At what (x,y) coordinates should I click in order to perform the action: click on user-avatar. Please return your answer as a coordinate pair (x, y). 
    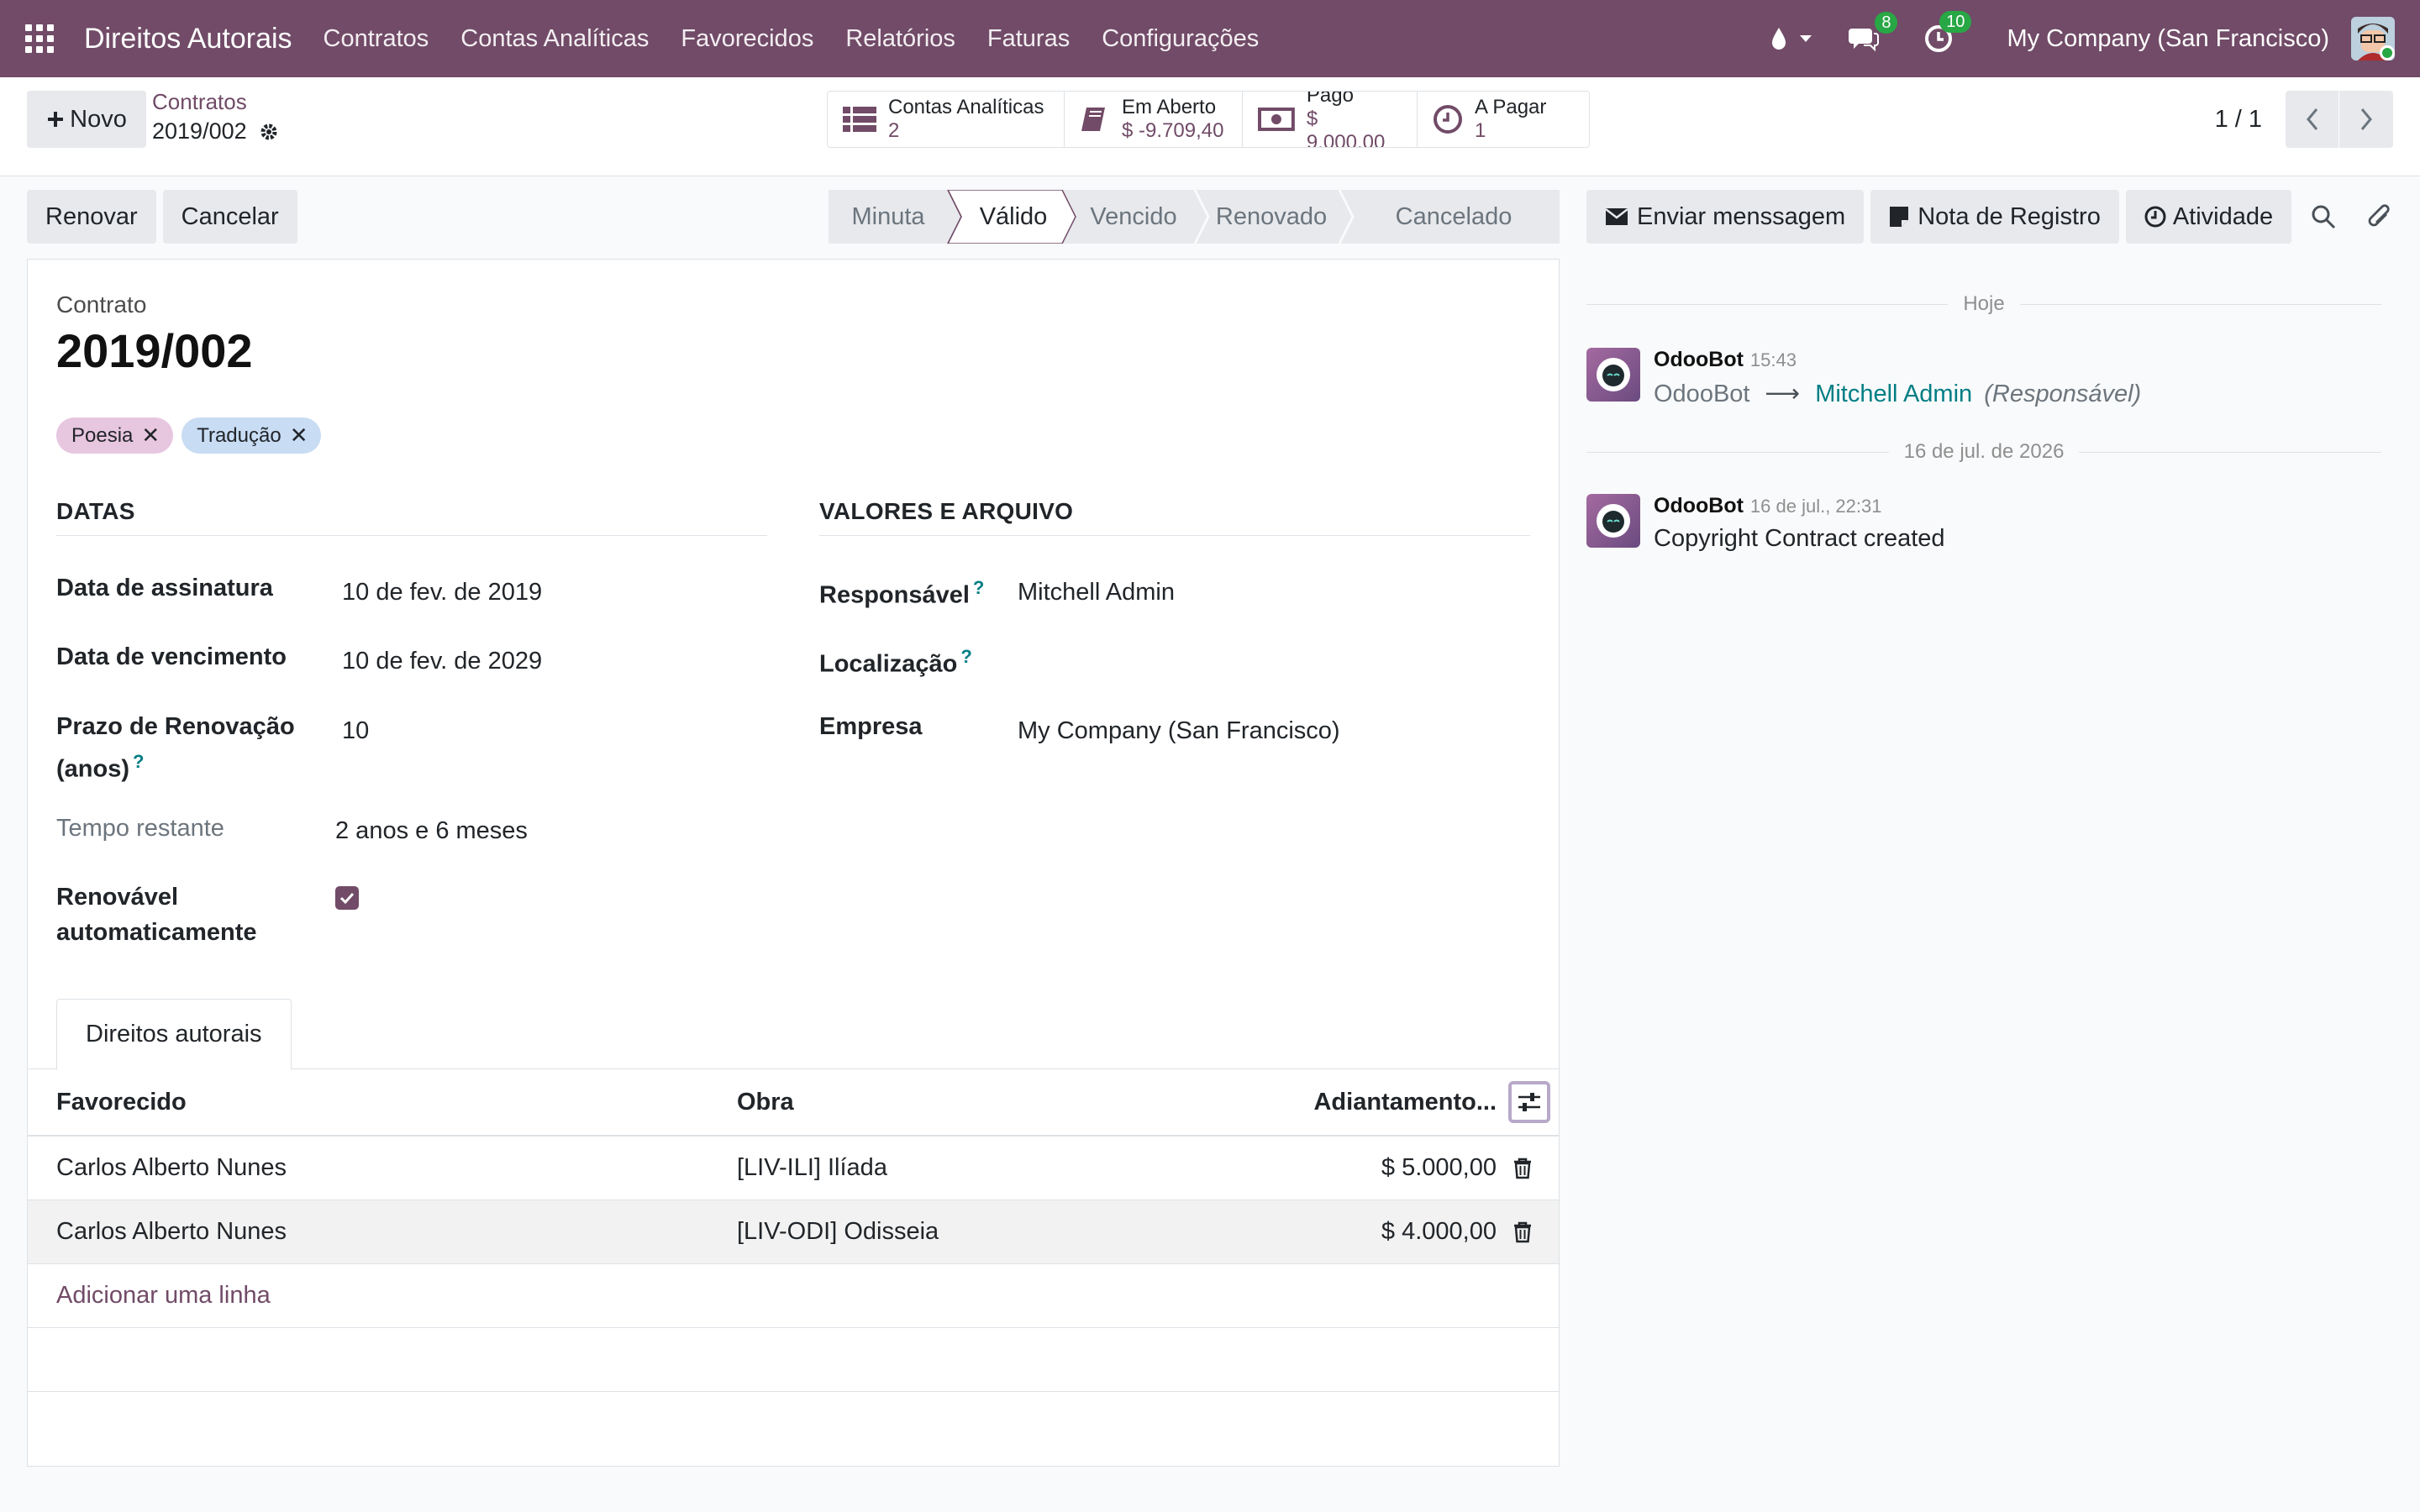
    Looking at the image, I should click on (2373, 38).